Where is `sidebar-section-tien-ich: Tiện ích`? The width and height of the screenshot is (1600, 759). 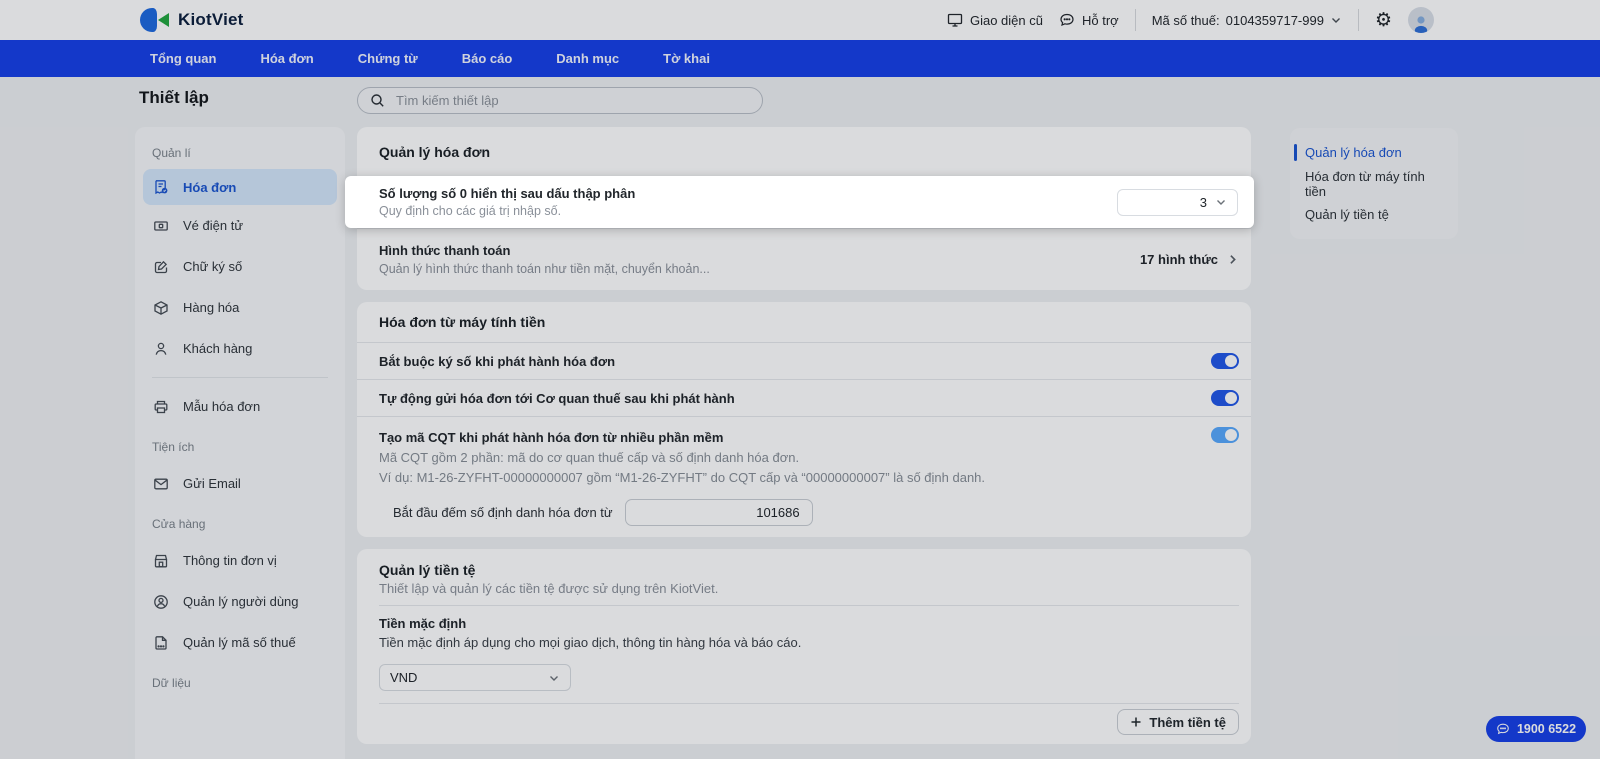 sidebar-section-tien-ich: Tiện ích is located at coordinates (173, 447).